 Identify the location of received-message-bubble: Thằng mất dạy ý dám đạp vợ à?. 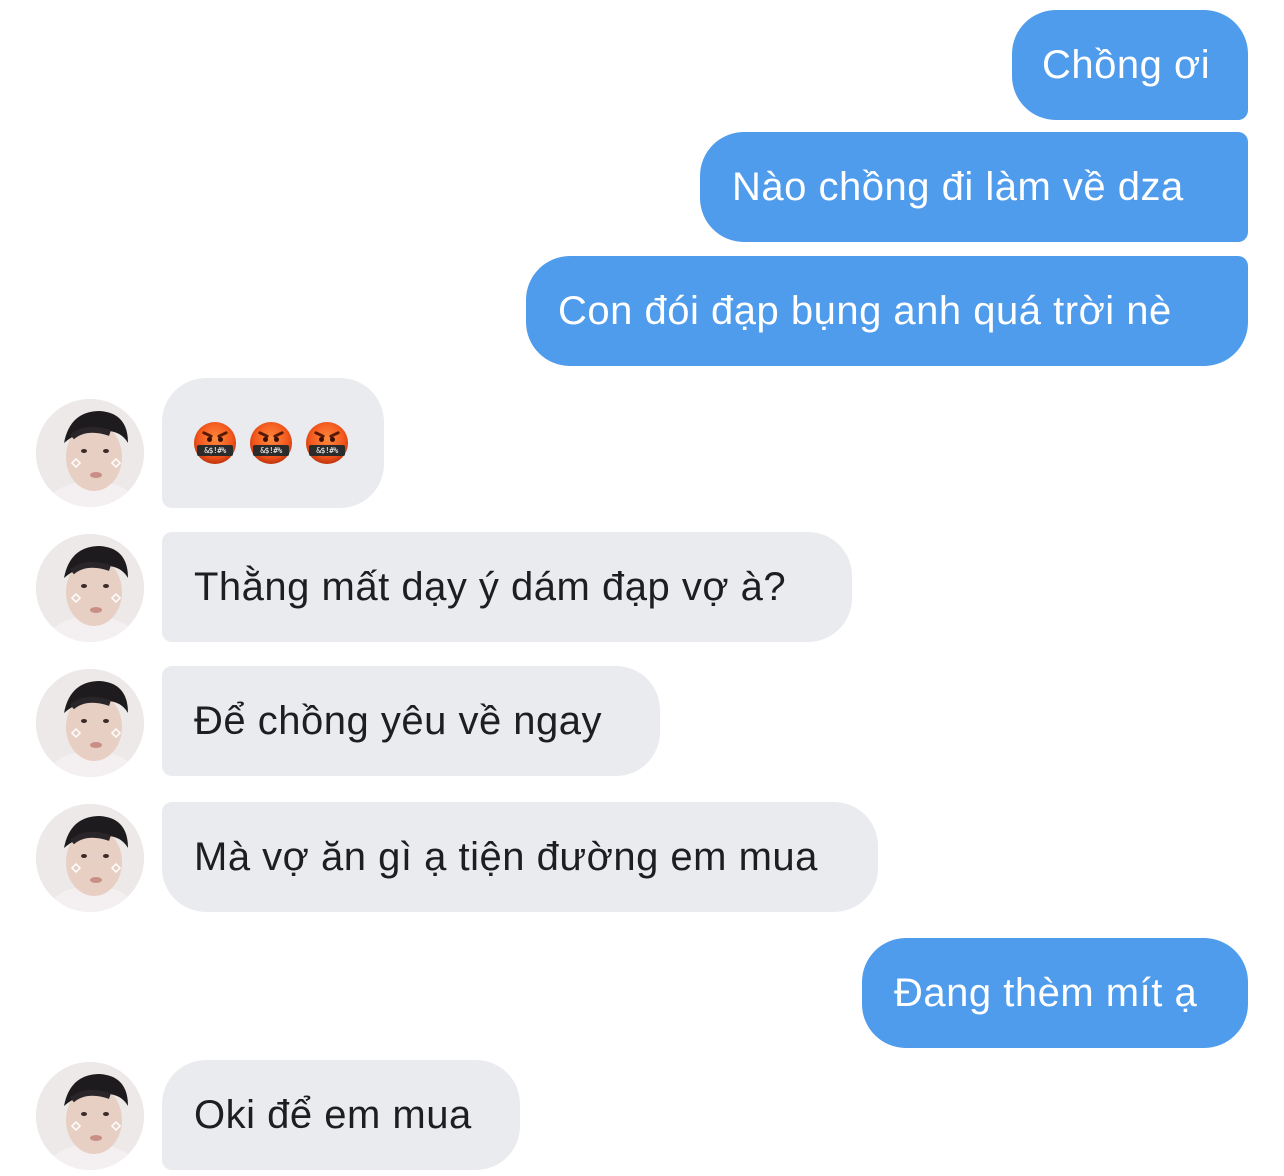
(507, 587).